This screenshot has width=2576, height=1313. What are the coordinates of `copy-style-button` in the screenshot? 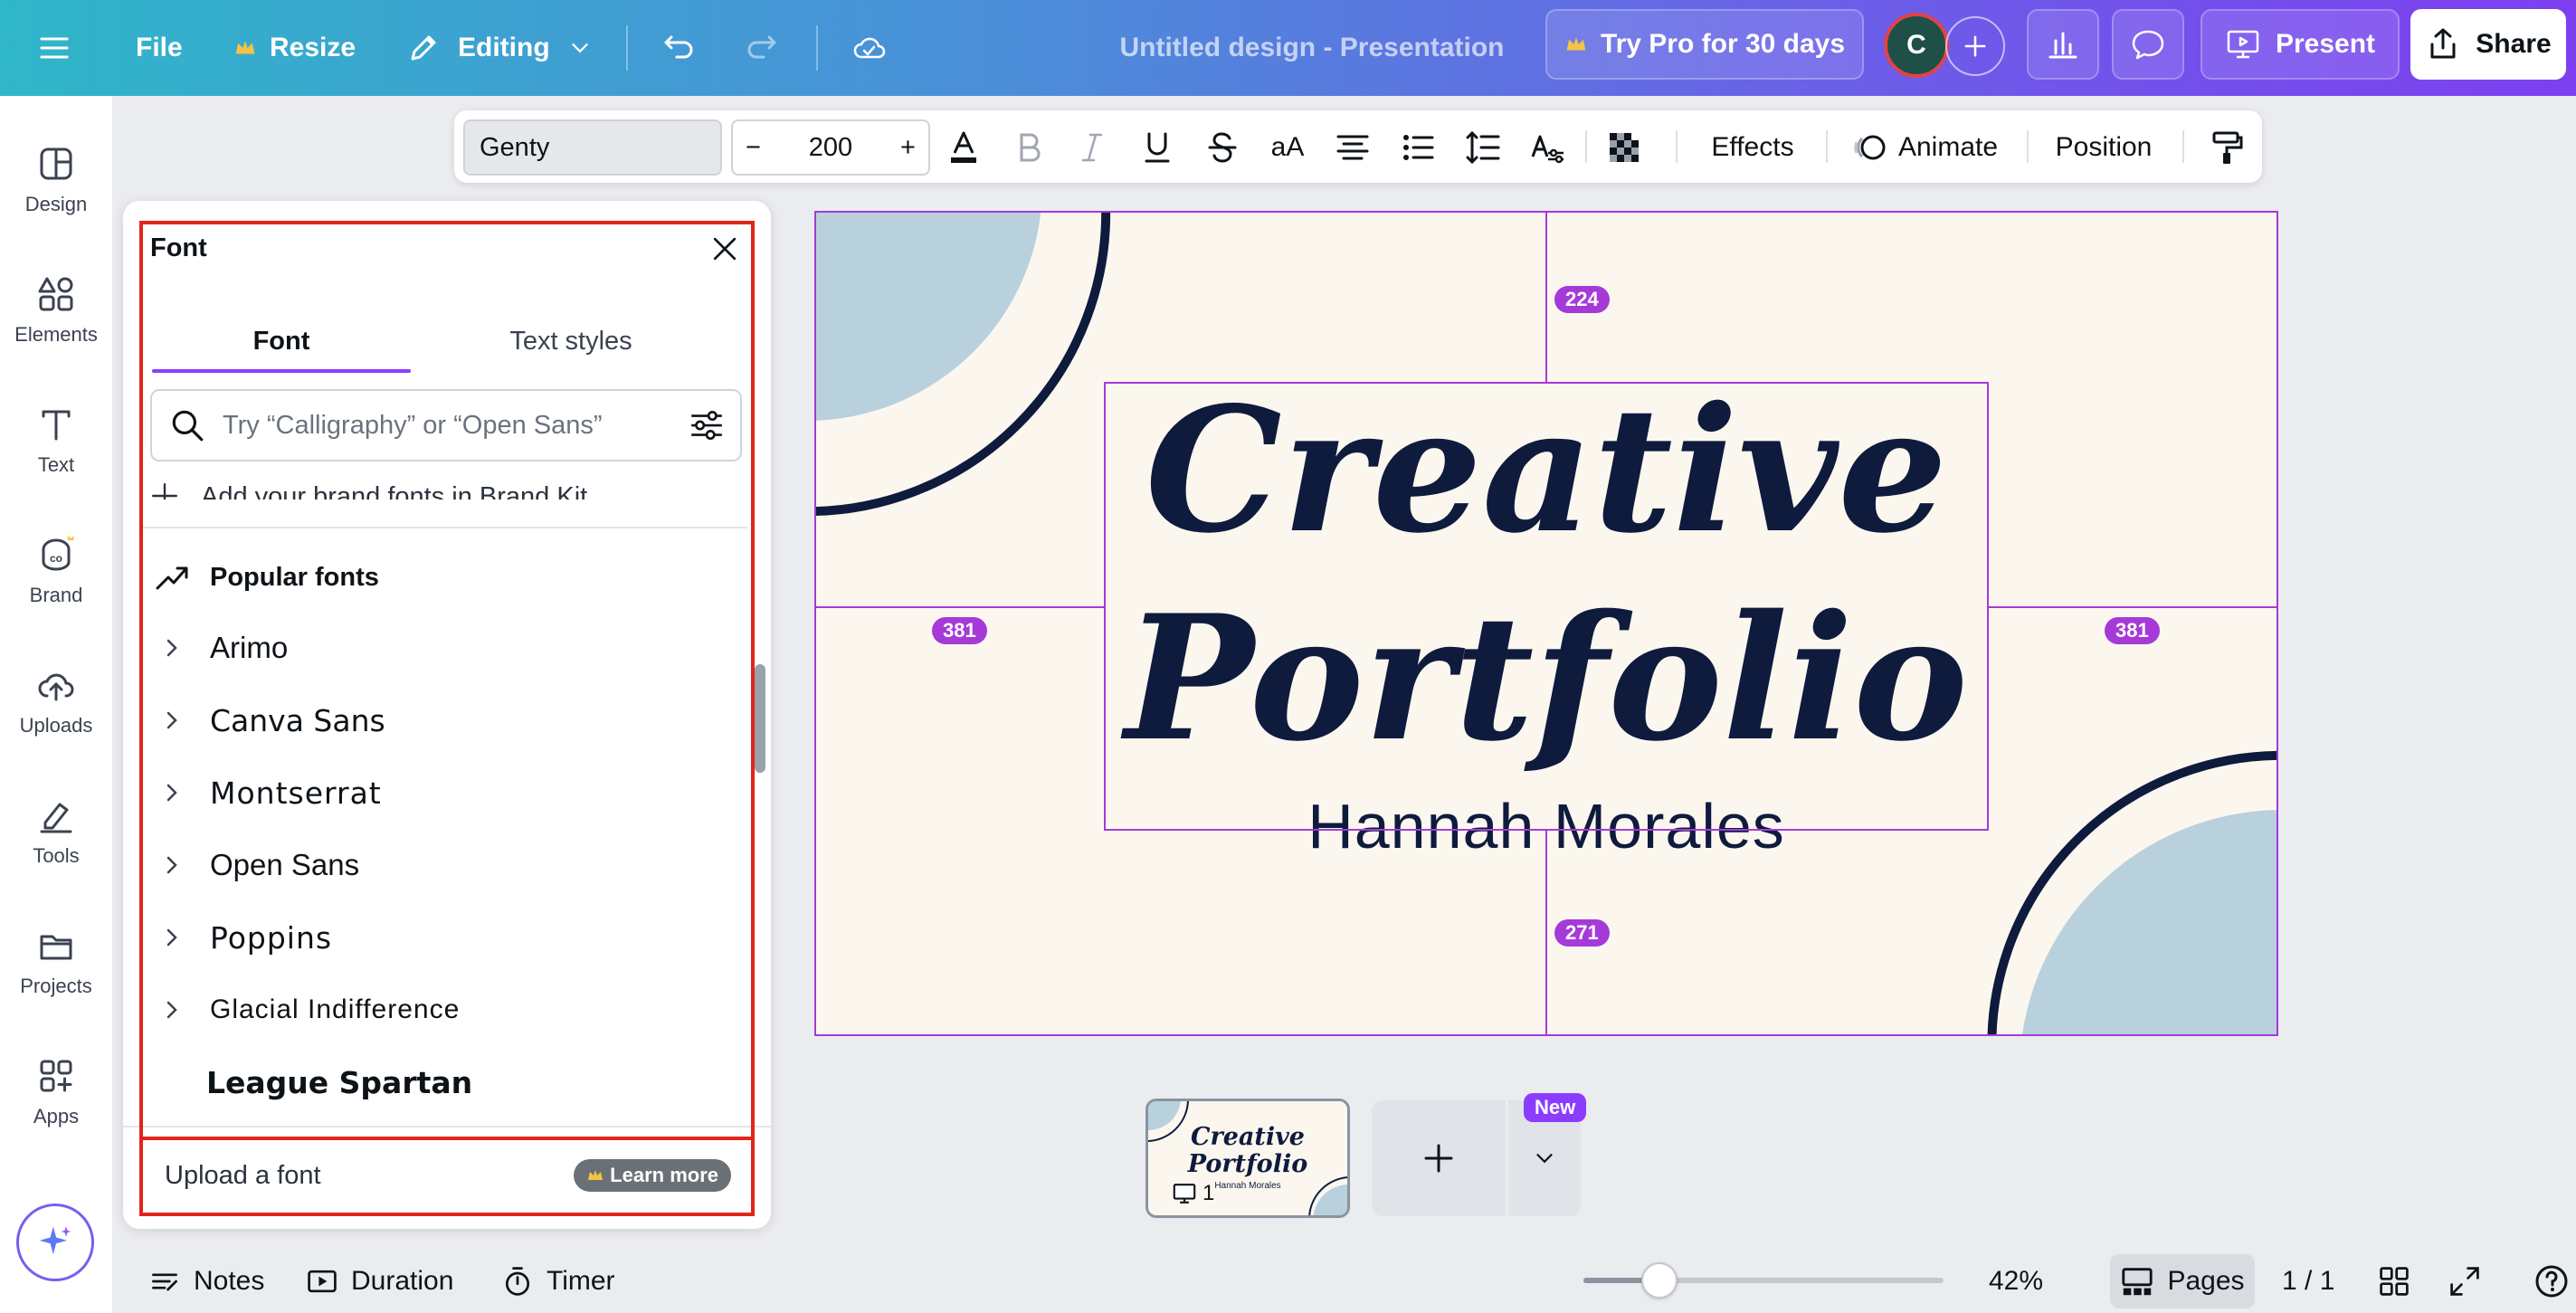 It's located at (2226, 147).